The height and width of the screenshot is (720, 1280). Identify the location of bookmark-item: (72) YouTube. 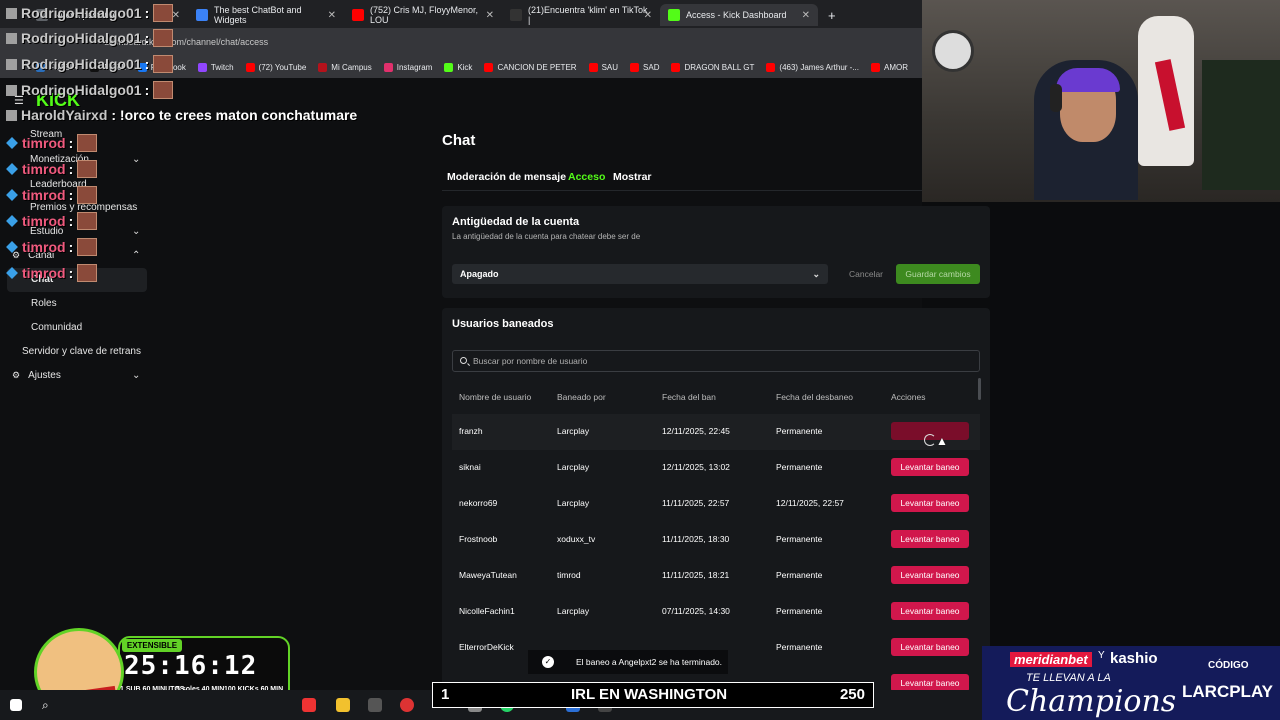
(276, 67).